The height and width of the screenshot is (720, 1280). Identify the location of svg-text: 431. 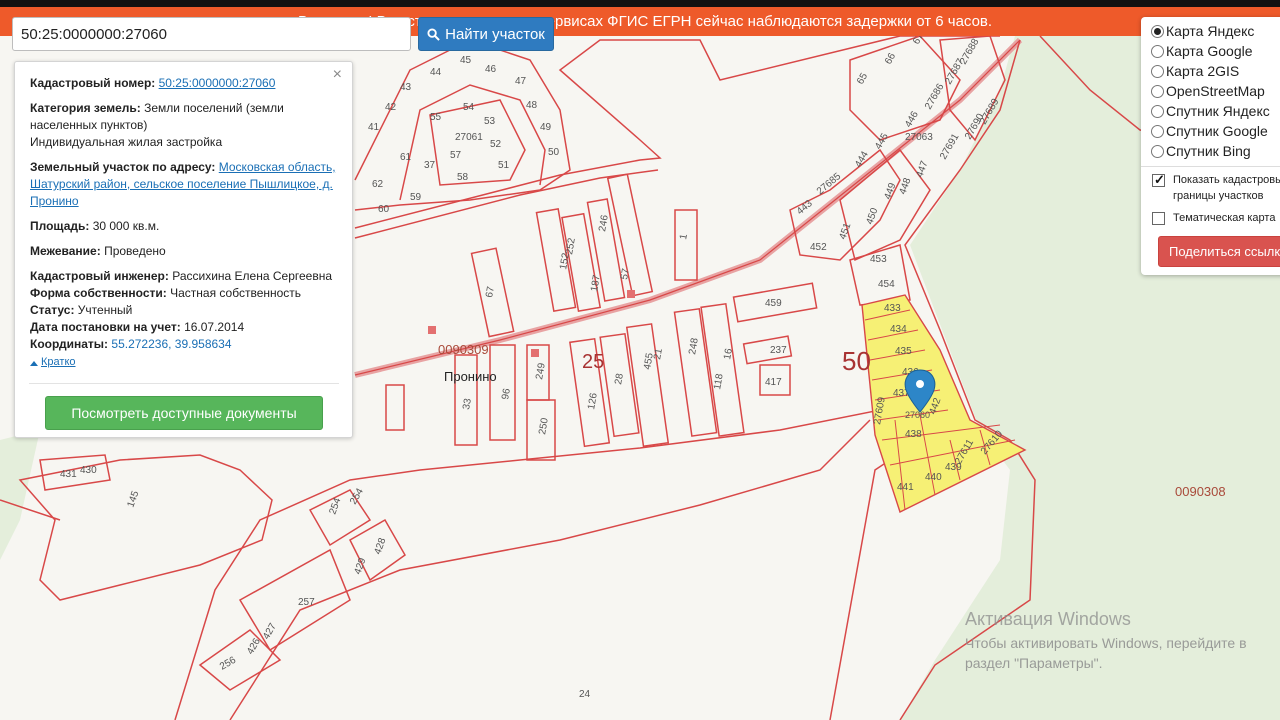
(68, 474).